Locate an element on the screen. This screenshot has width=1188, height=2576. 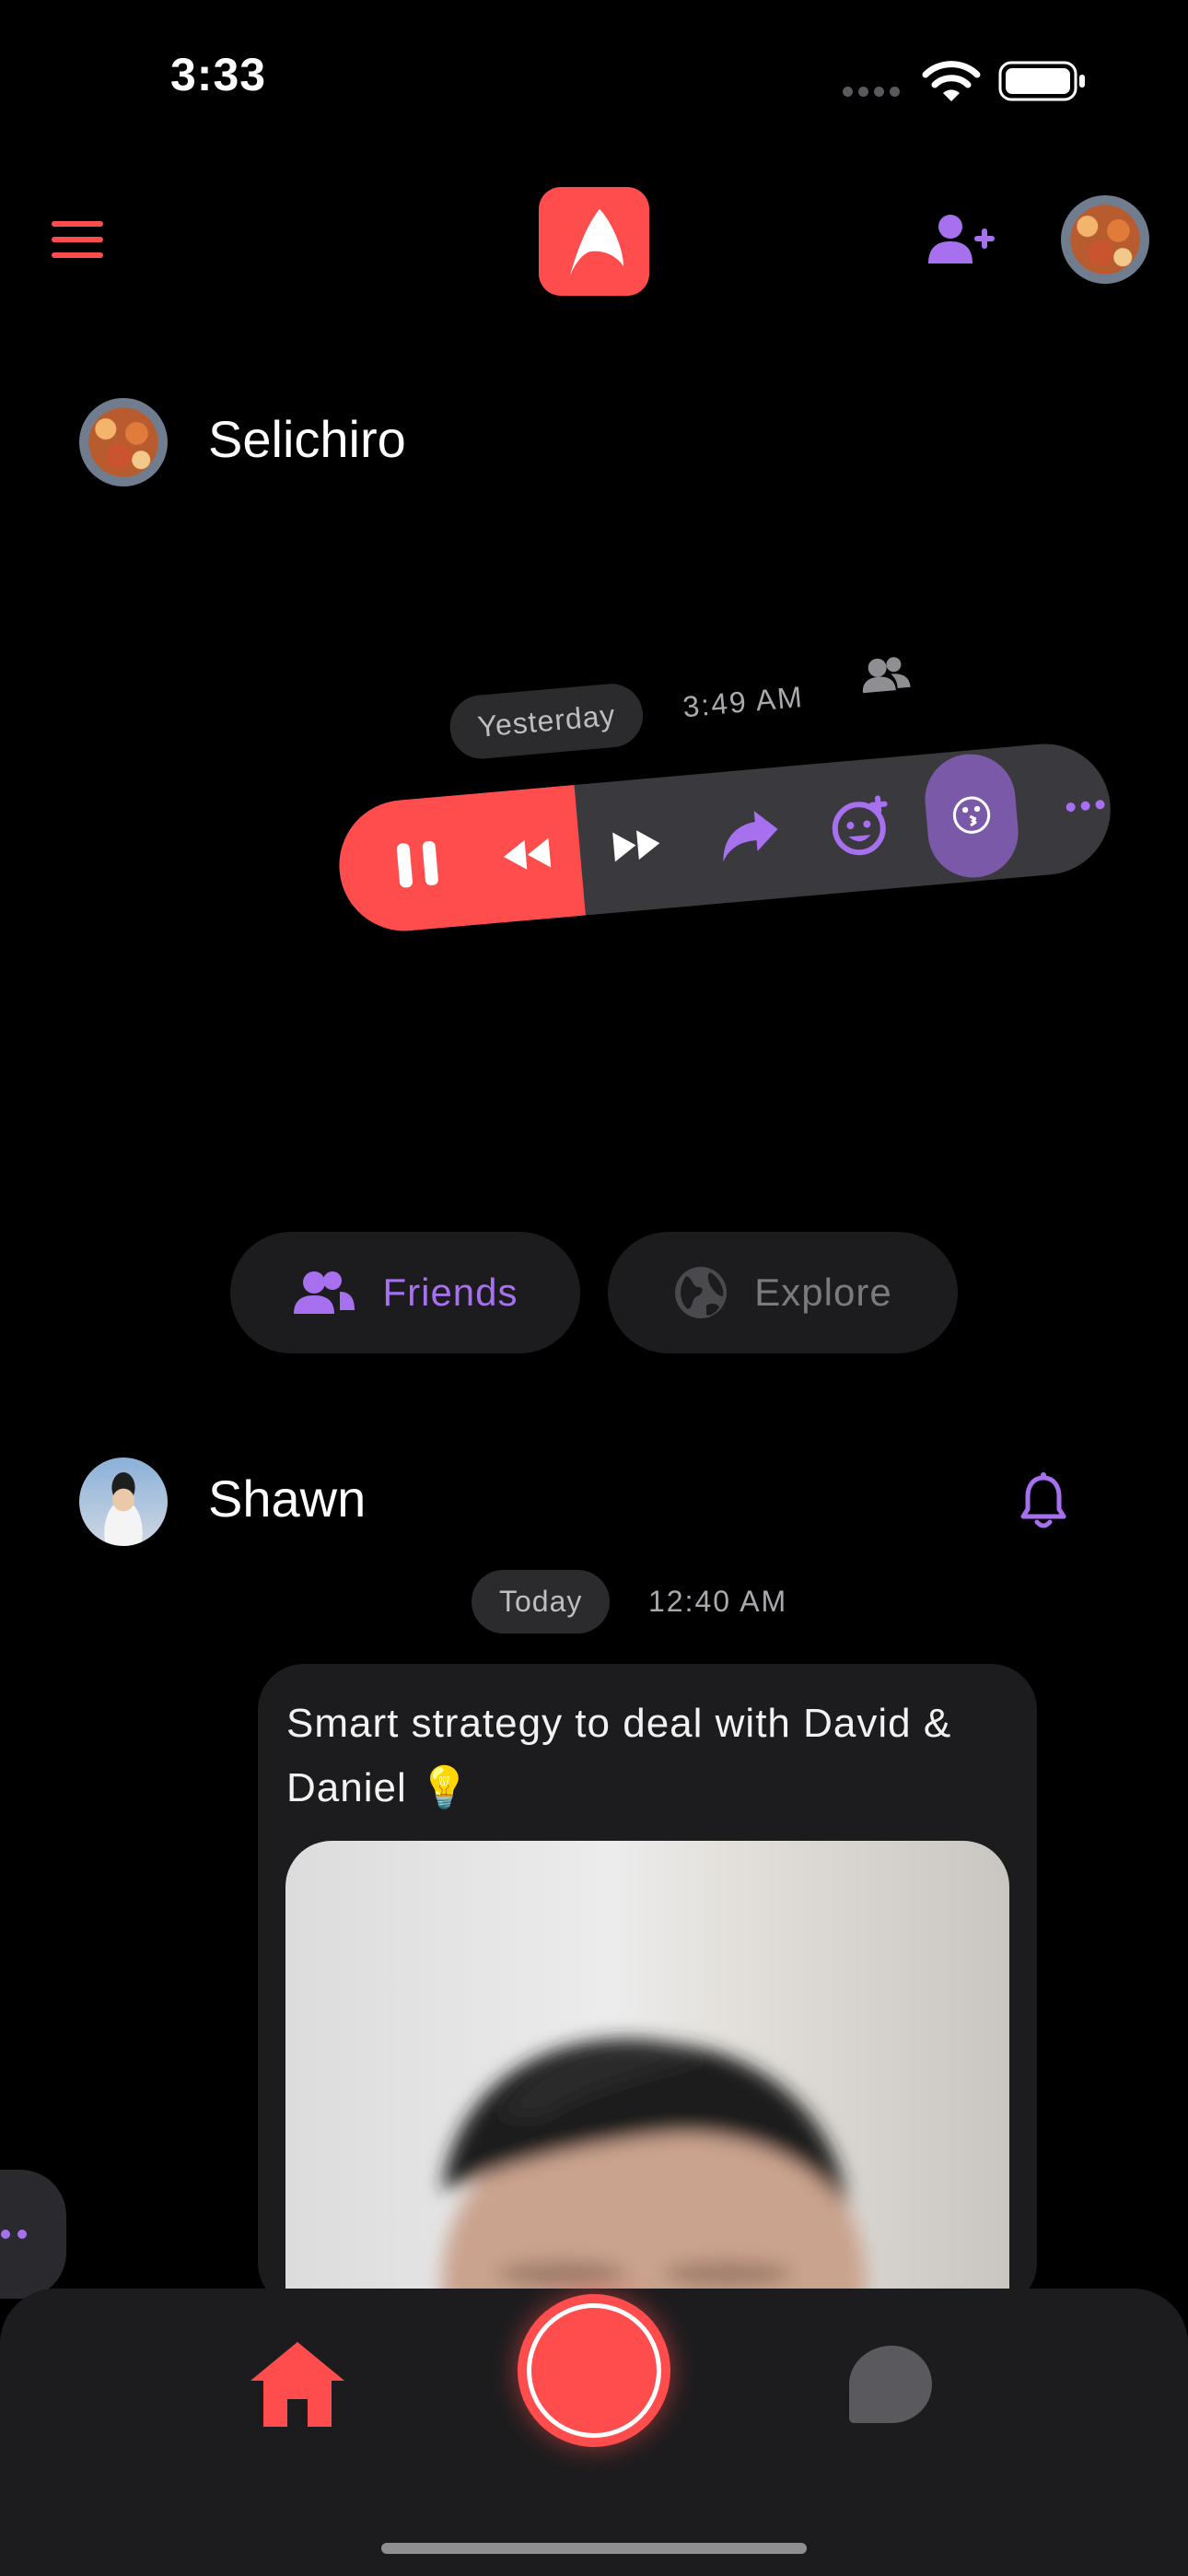
tab-explore-label: Explore is located at coordinates (823, 1292).